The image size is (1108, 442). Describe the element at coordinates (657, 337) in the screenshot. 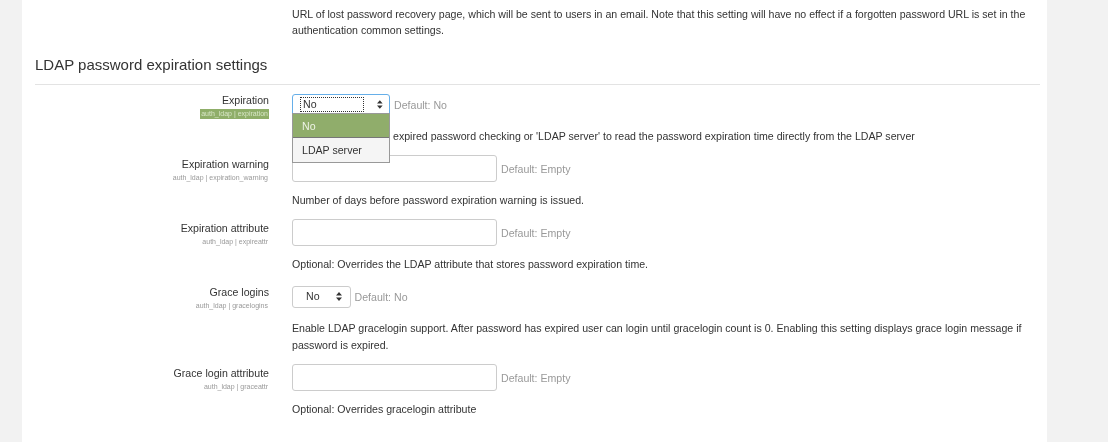

I see `setting-description: Enable LDAP gracelogin support. After password has expired user can login until gracelogin count is 0. Enabling this setting displays grace login message if password is expired.` at that location.